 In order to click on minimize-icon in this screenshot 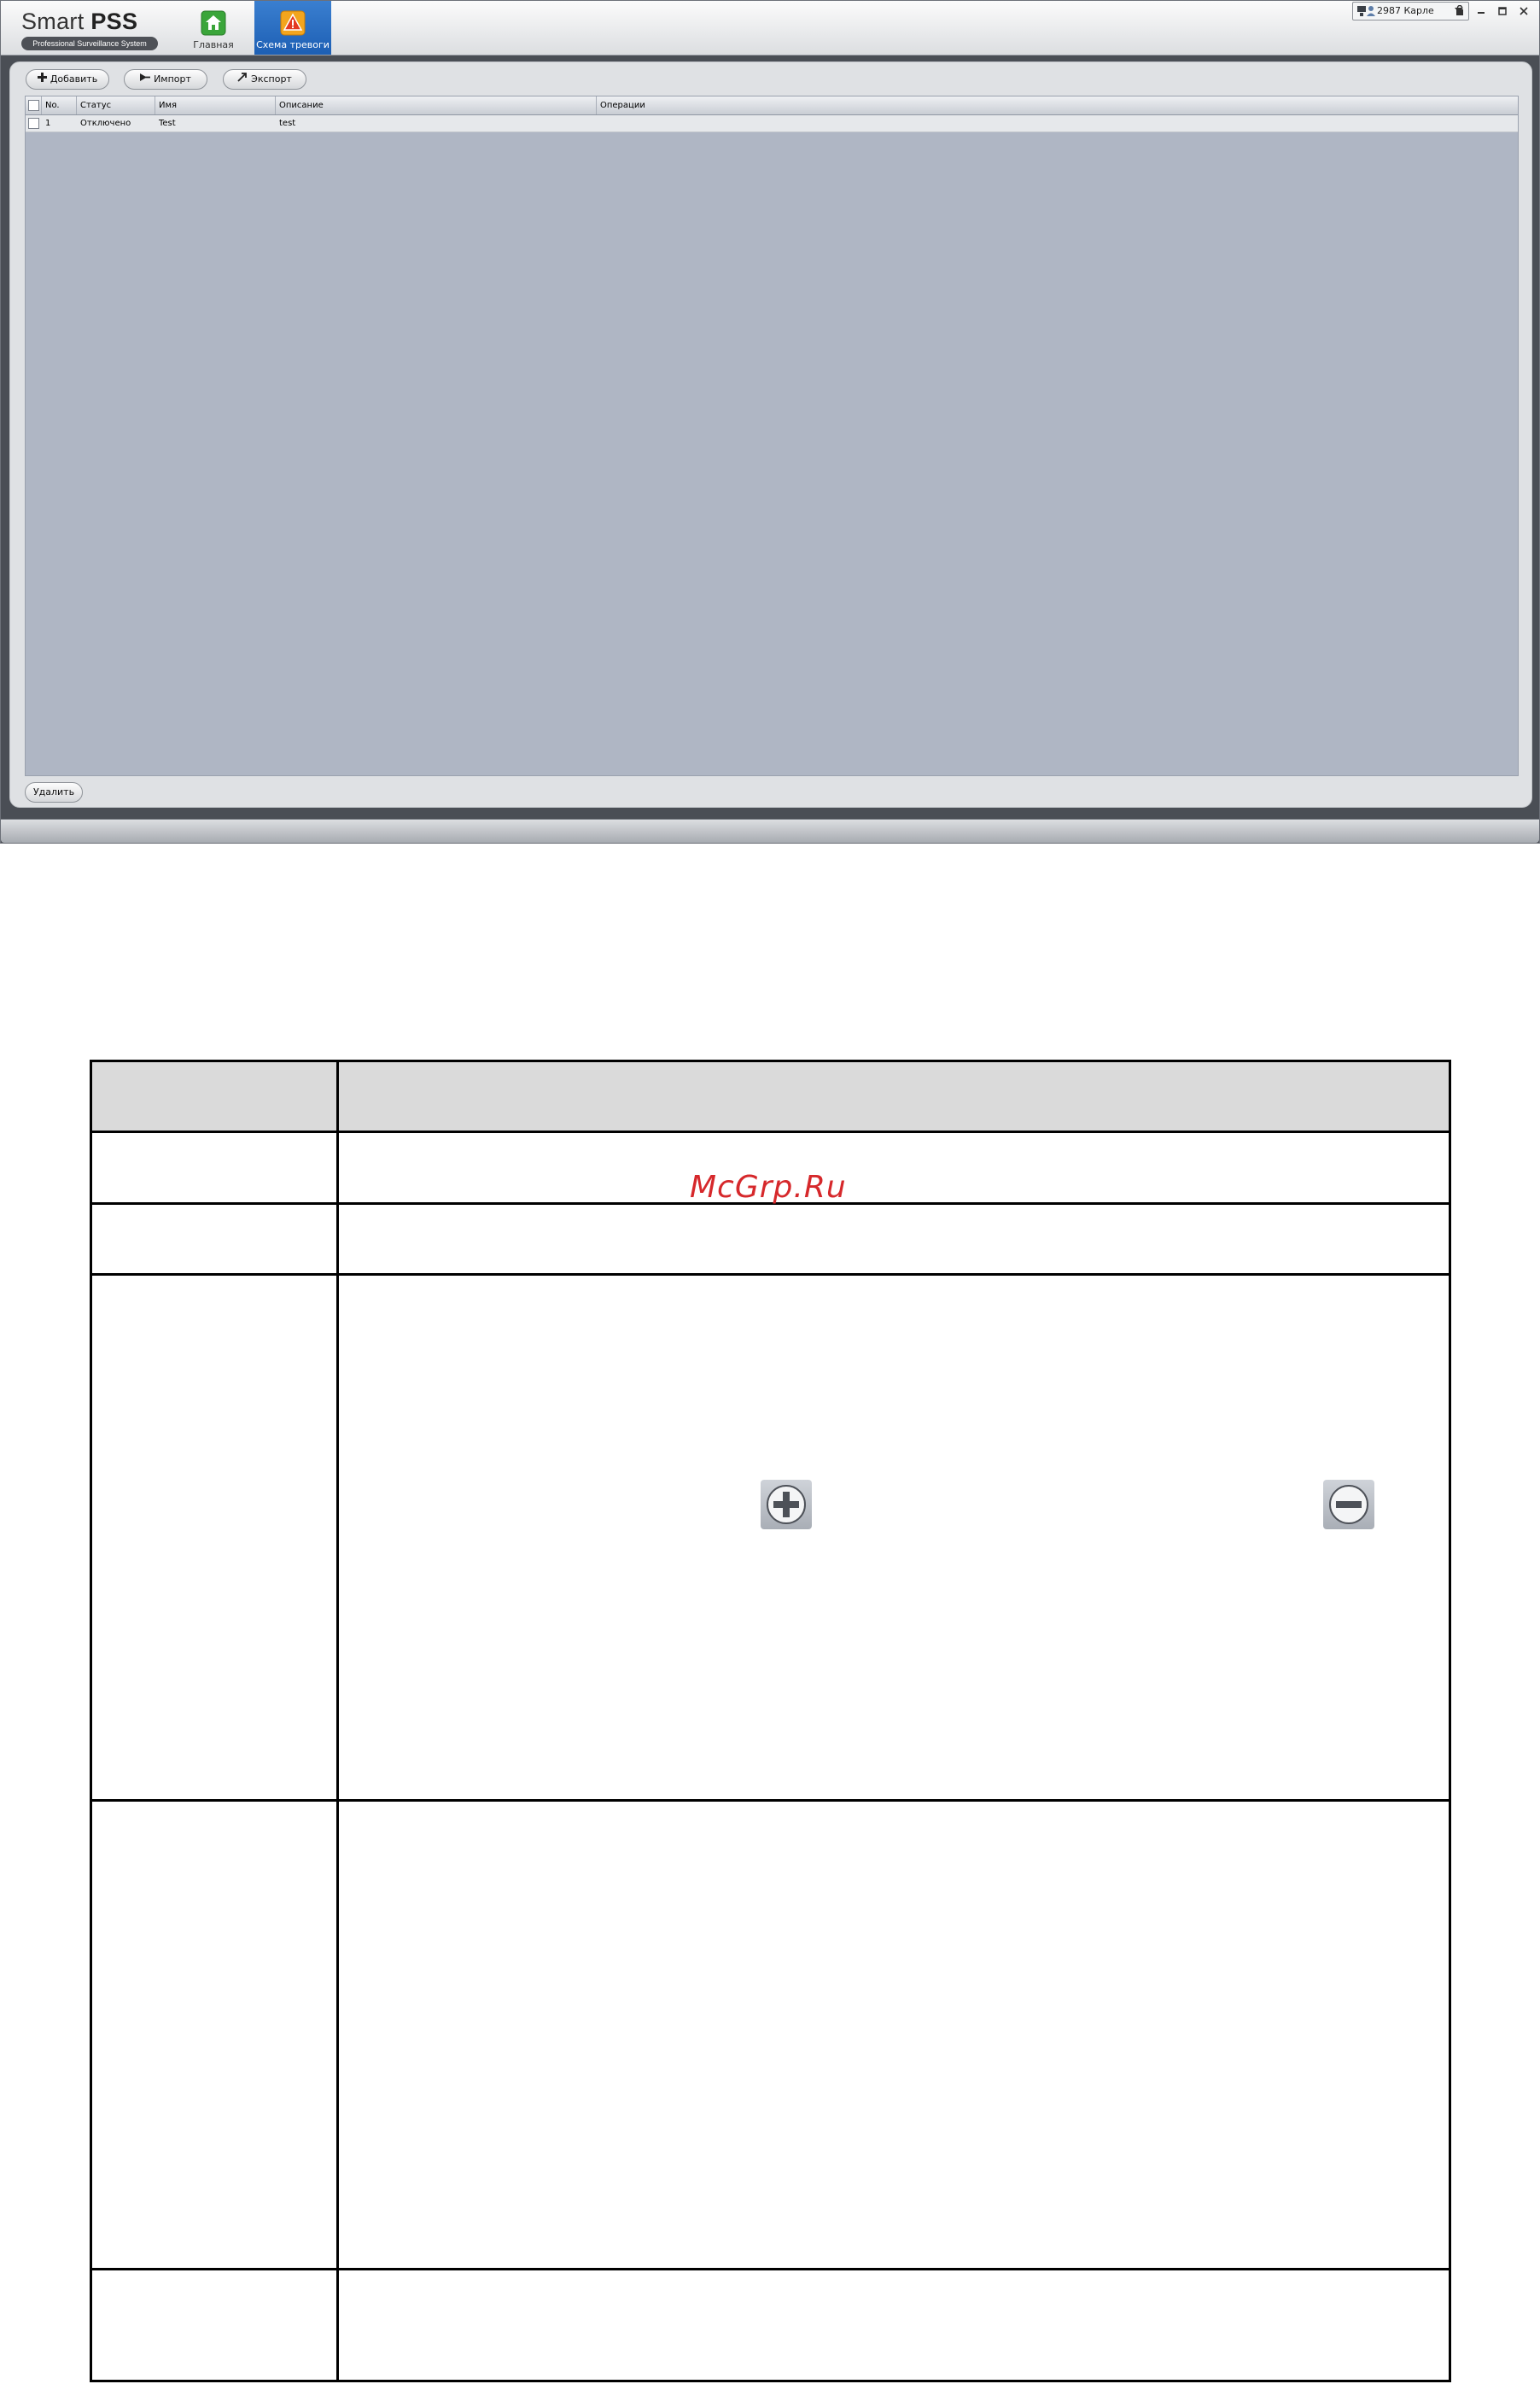, I will do `click(1482, 12)`.